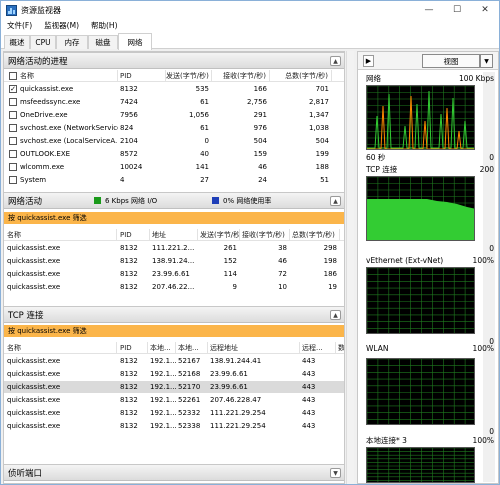 The image size is (500, 485). What do you see at coordinates (174, 200) in the screenshot?
I see `net-section-header: 网络活动 6 Kbps 网络 I/O 0% 网络使用率 ▲` at bounding box center [174, 200].